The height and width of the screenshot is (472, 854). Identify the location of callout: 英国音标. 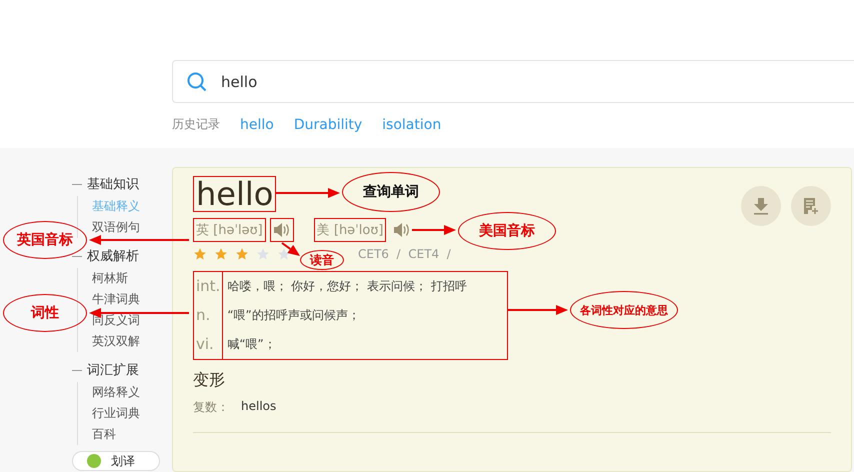
(45, 240).